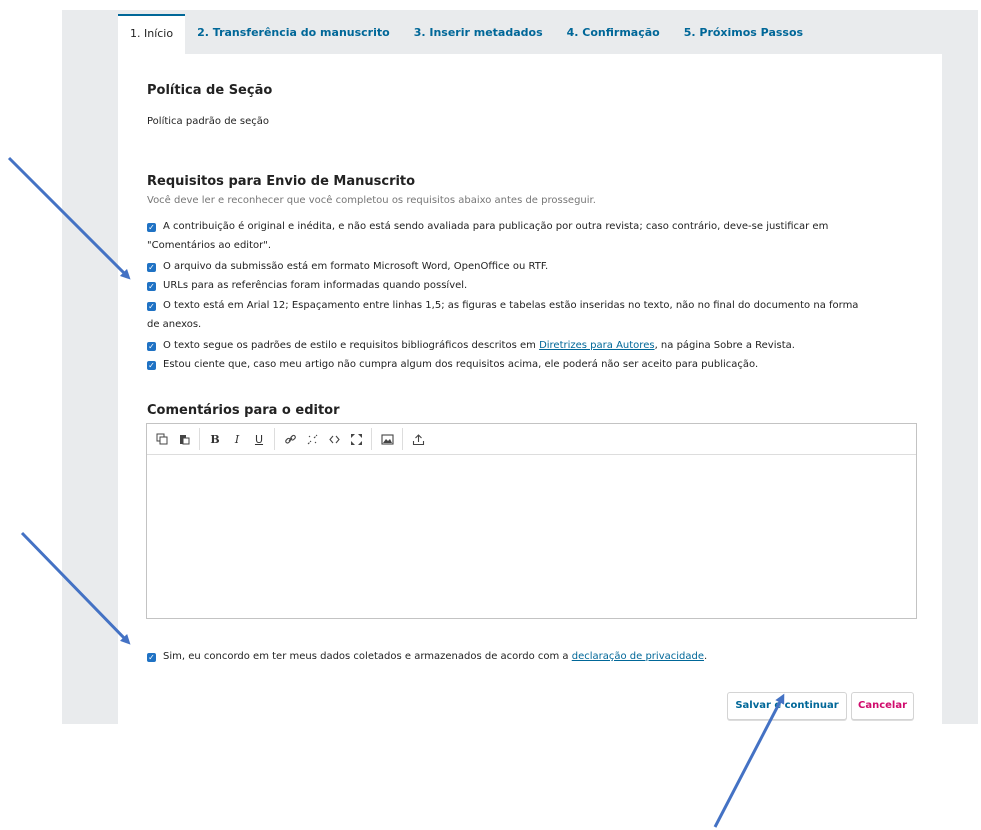 Image resolution: width=981 pixels, height=830 pixels. What do you see at coordinates (613, 34) in the screenshot?
I see `tab-confirmation: 4. Confirmação` at bounding box center [613, 34].